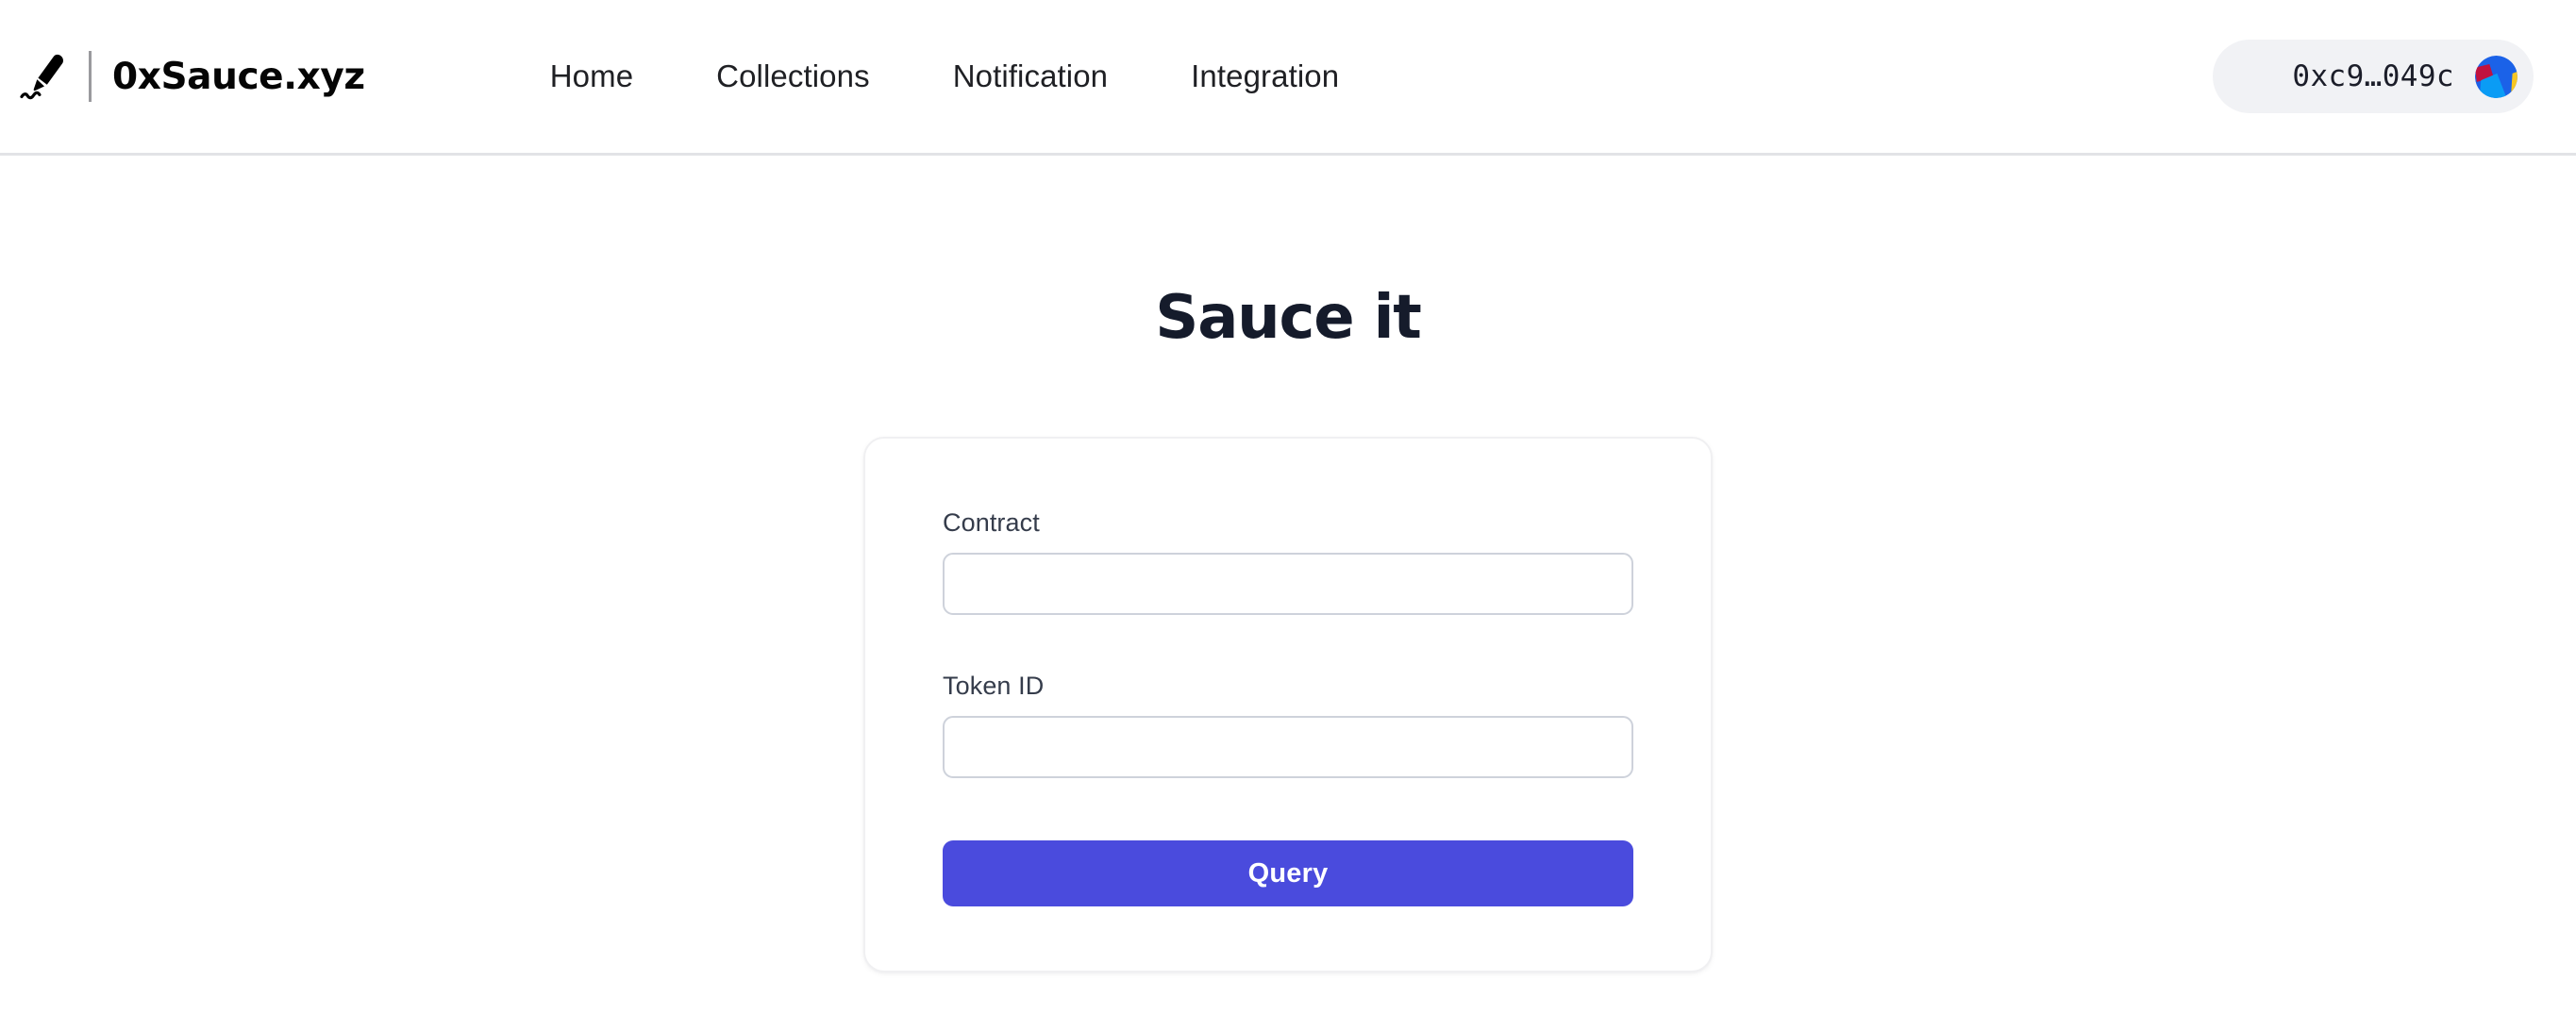 Image resolution: width=2576 pixels, height=1030 pixels. I want to click on brand-logo: 0xSauce.xyz, so click(191, 76).